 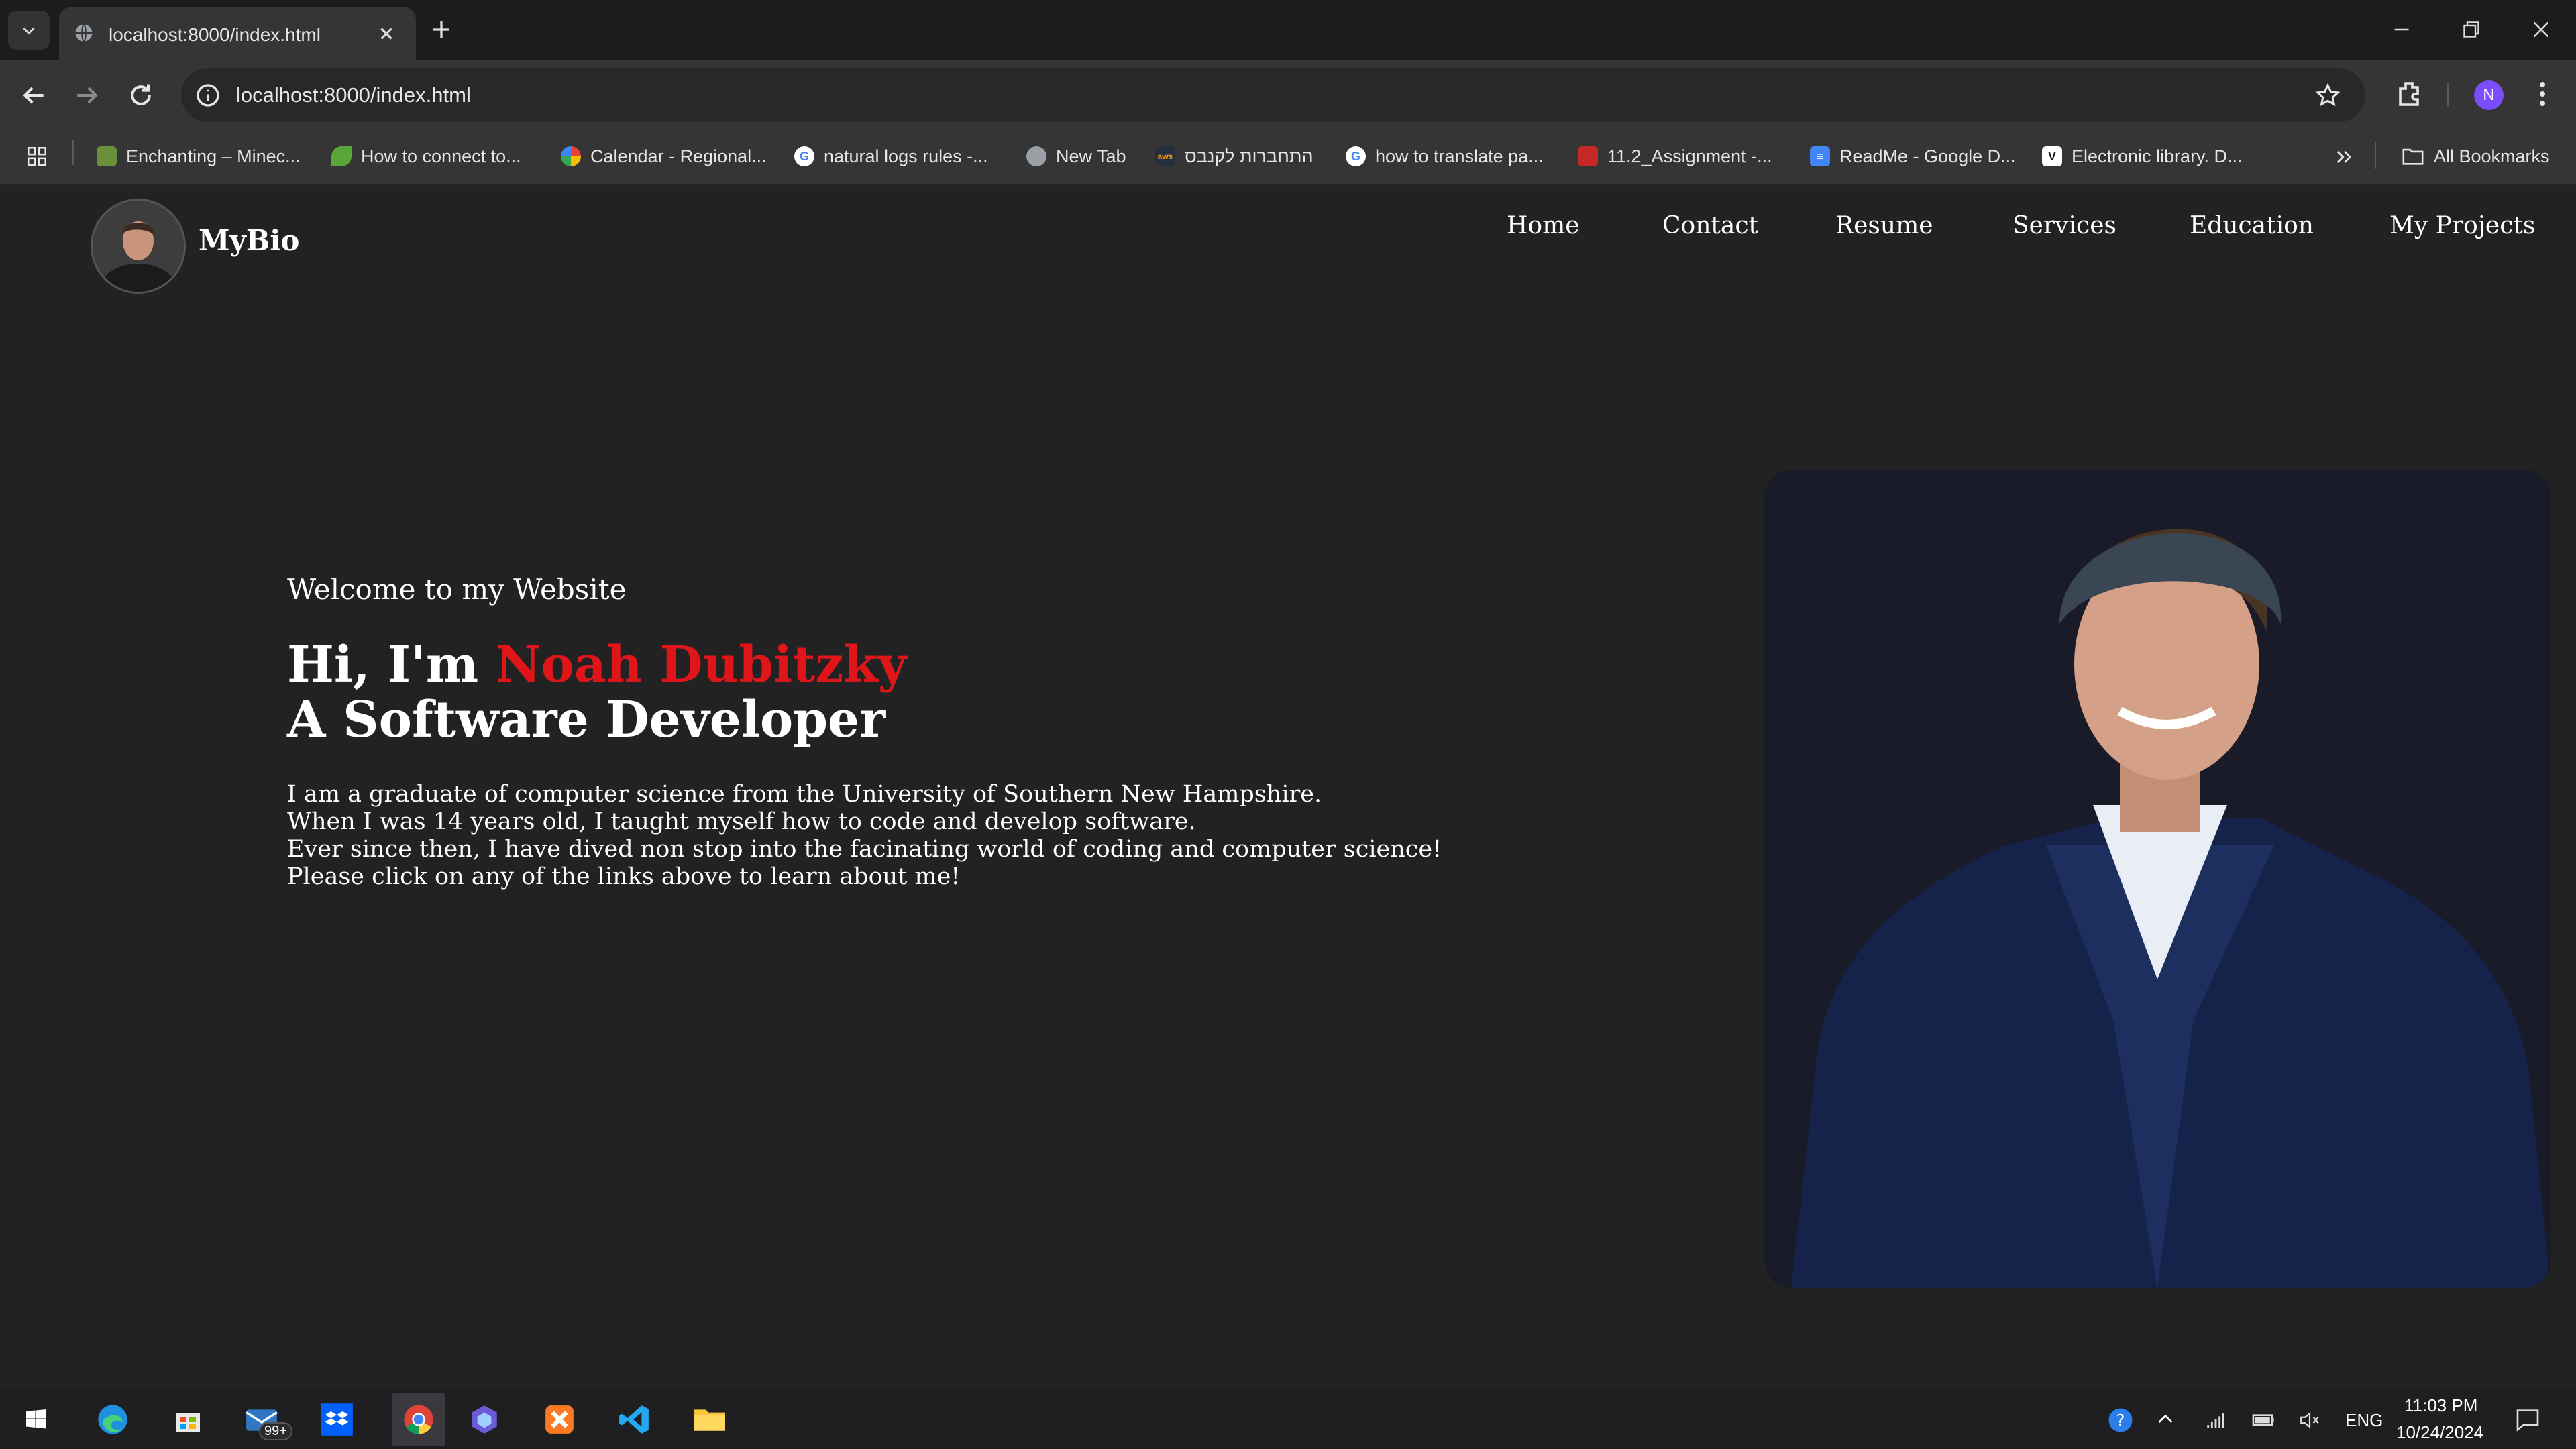 I want to click on hero-greeting: Hi, I'm Noah Dubitzky, so click(x=597, y=665).